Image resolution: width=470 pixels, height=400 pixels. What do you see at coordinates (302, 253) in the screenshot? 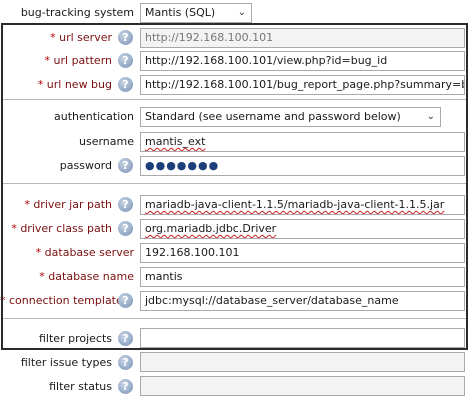
I see `database-server-input: 192.168.100.101` at bounding box center [302, 253].